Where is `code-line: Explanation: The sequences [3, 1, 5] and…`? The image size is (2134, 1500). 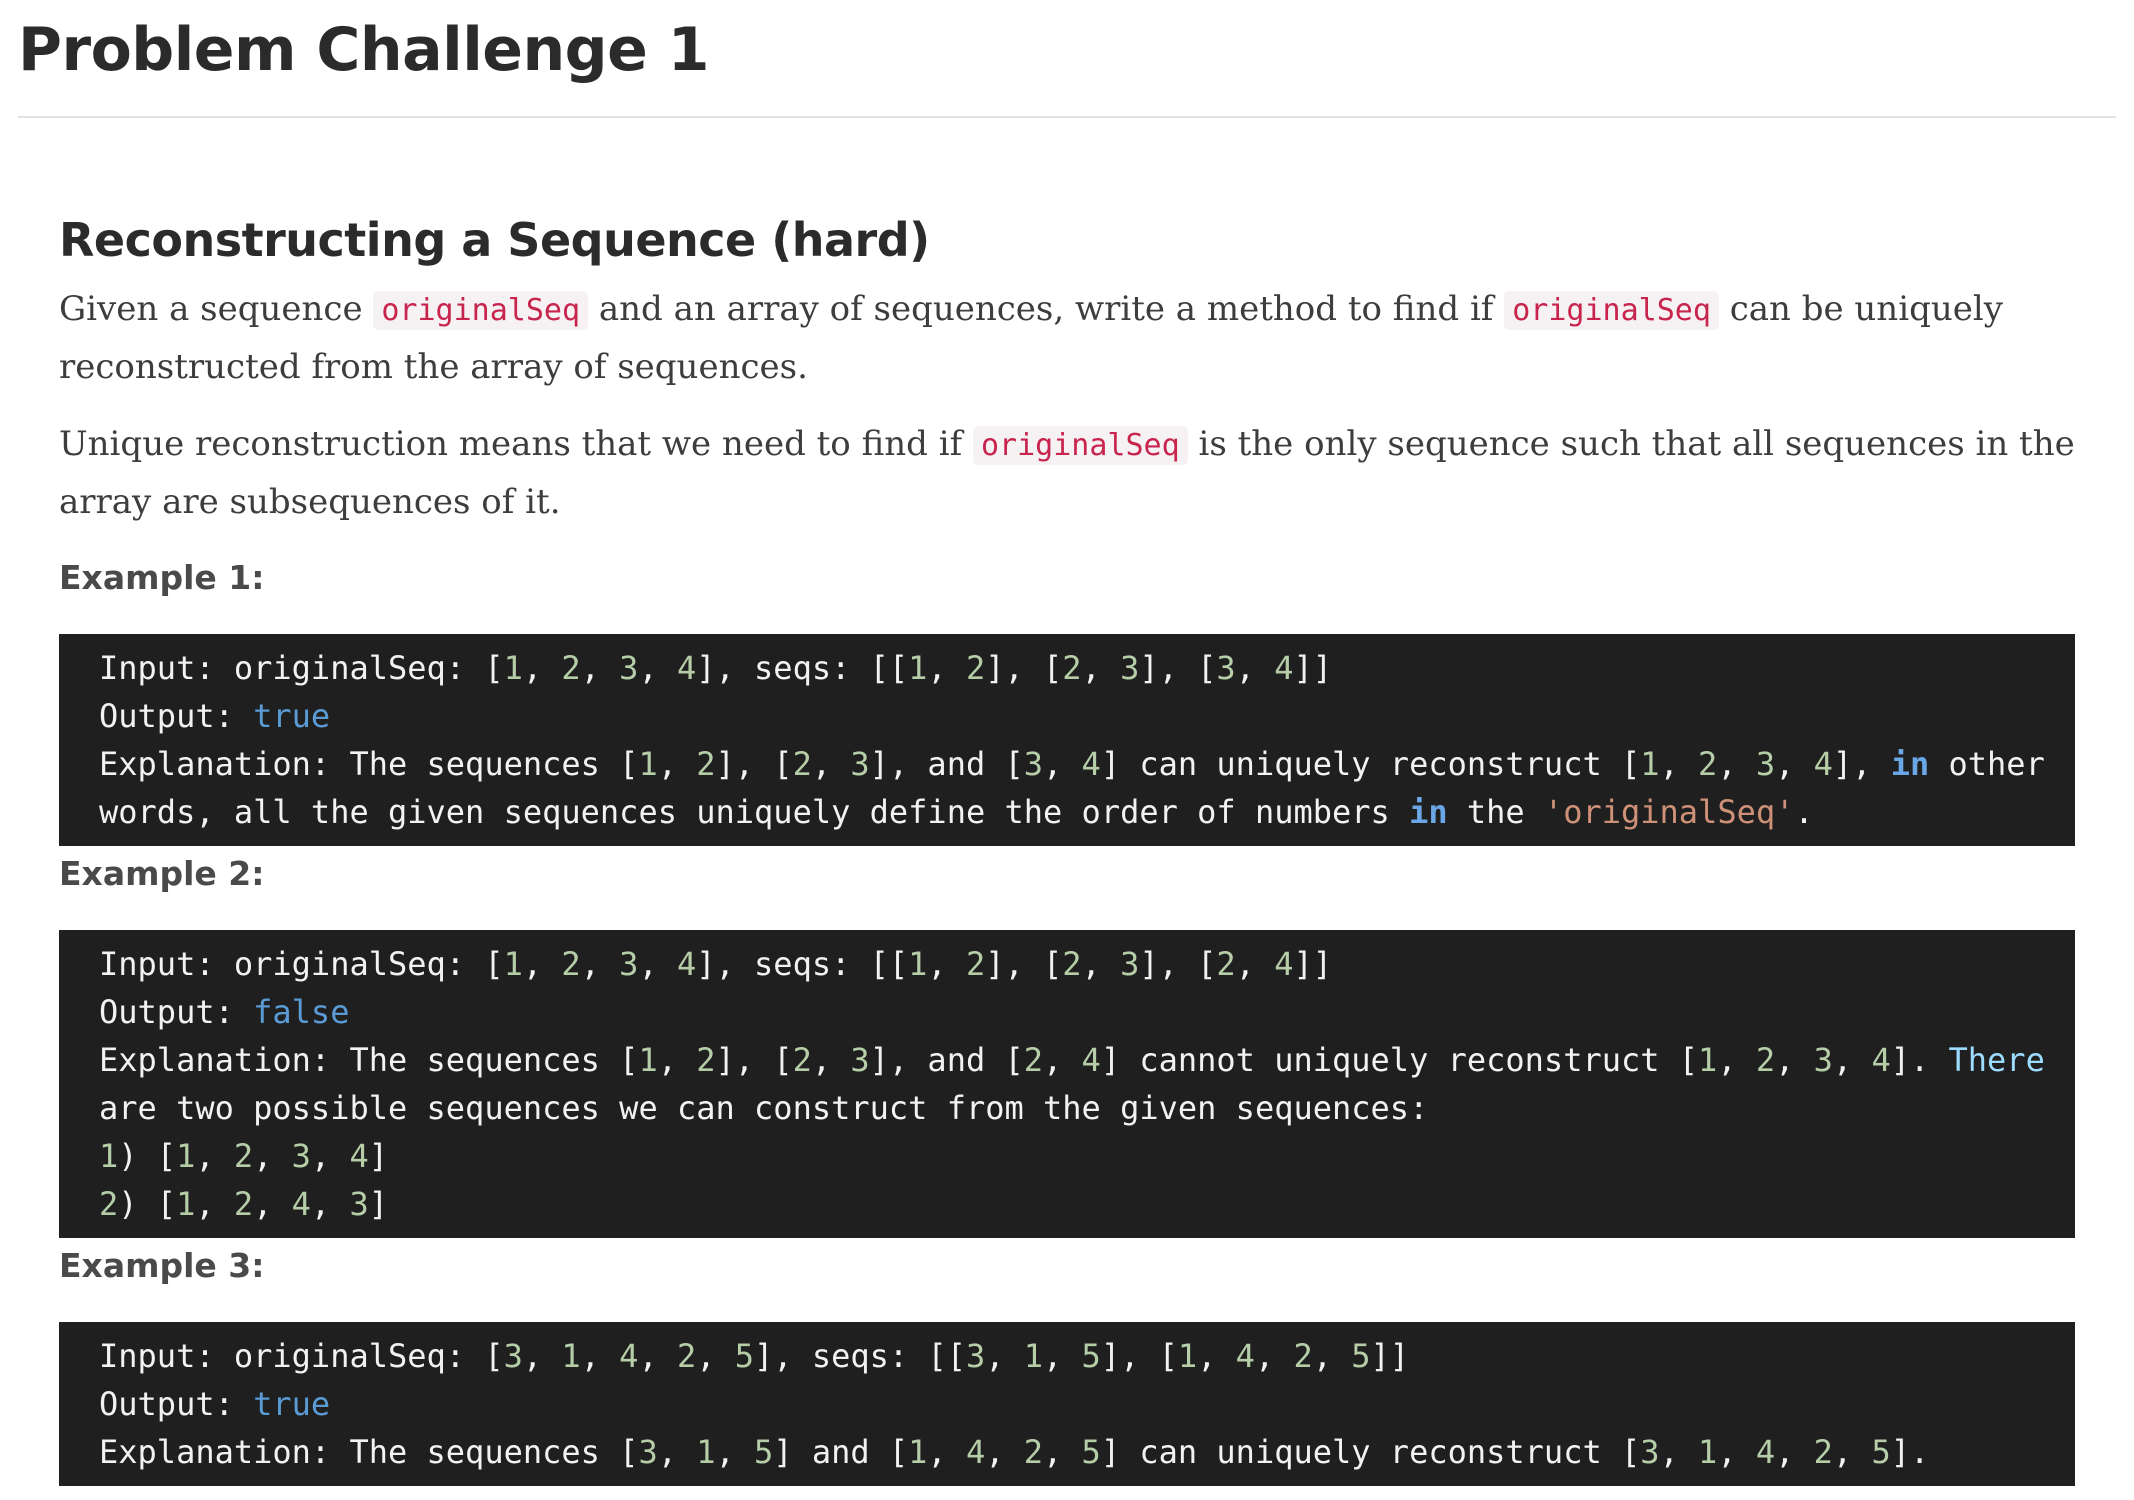 code-line: Explanation: The sequences [3, 1, 5] and… is located at coordinates (1014, 1452).